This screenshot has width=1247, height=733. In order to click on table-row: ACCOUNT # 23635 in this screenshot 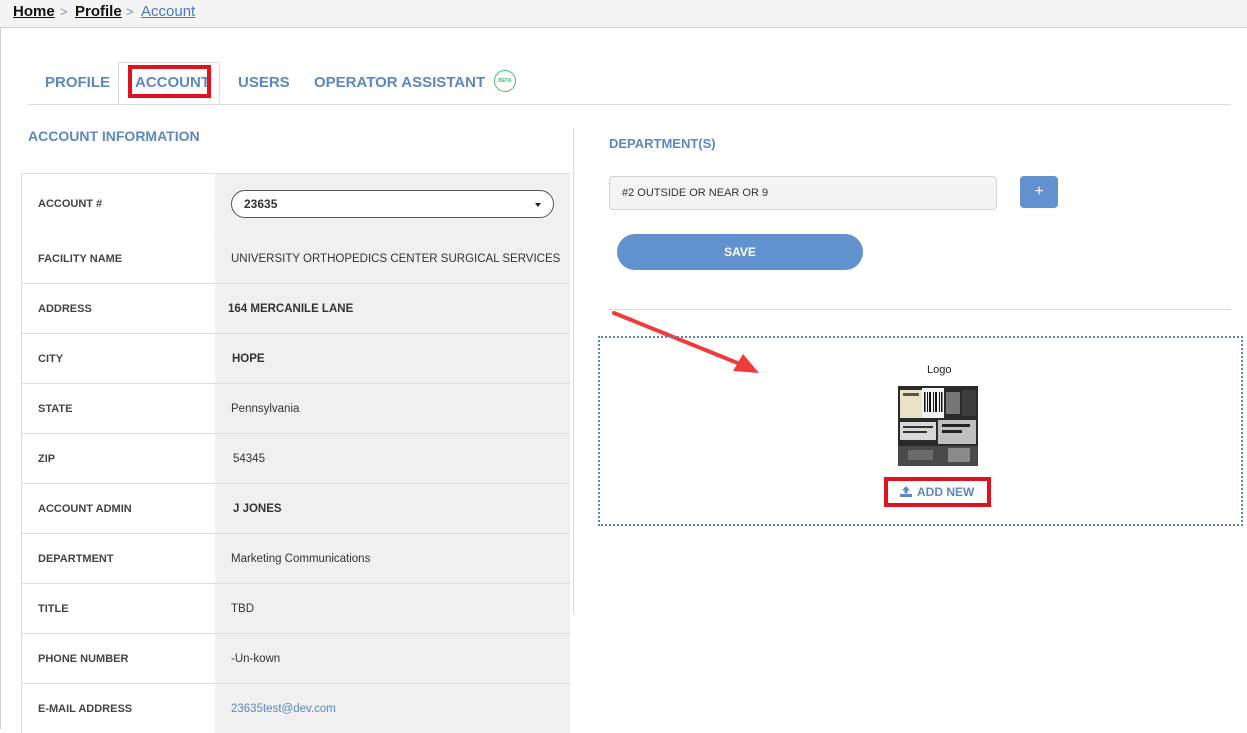, I will do `click(295, 204)`.